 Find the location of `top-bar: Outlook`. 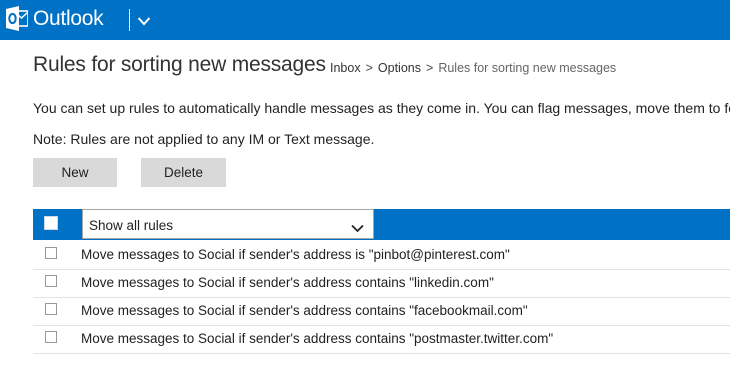

top-bar: Outlook is located at coordinates (365, 20).